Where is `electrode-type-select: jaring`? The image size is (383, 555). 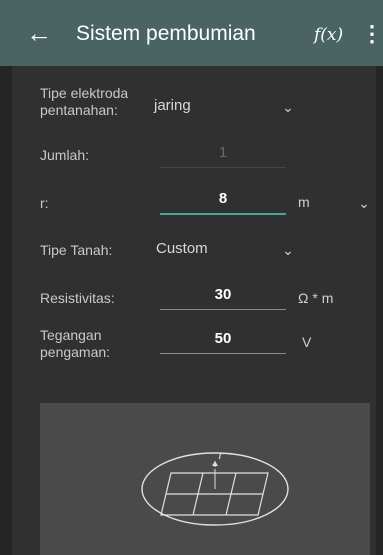
electrode-type-select: jaring is located at coordinates (214, 106).